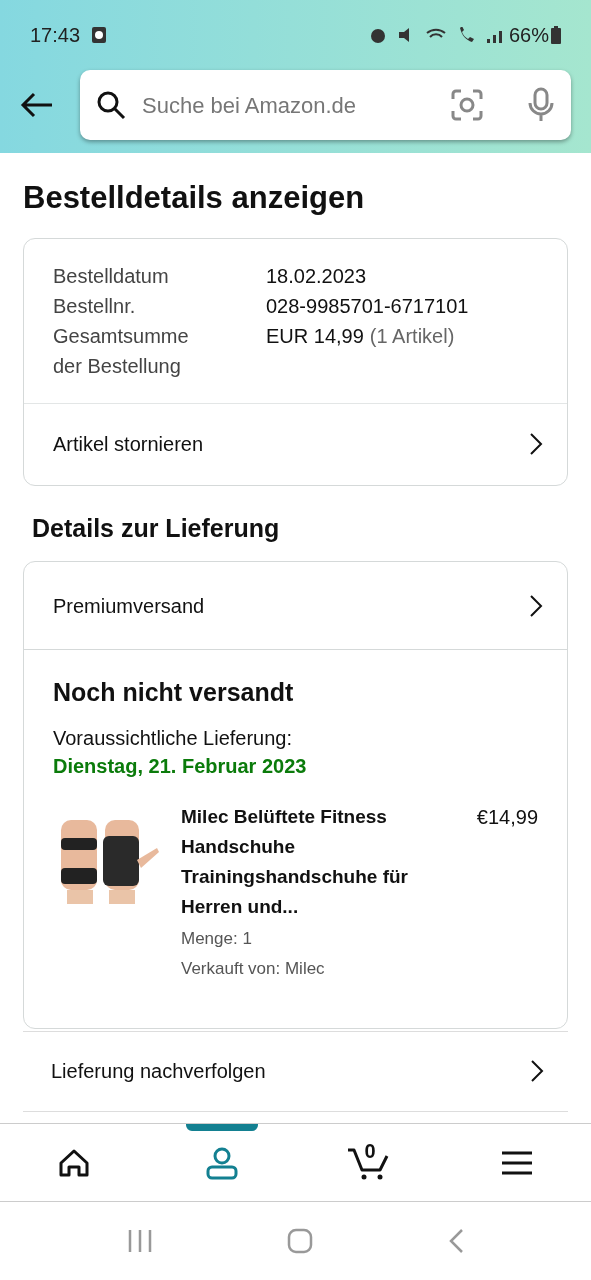 This screenshot has width=591, height=1280. What do you see at coordinates (111, 276) in the screenshot?
I see `field-label: Bestelldatum` at bounding box center [111, 276].